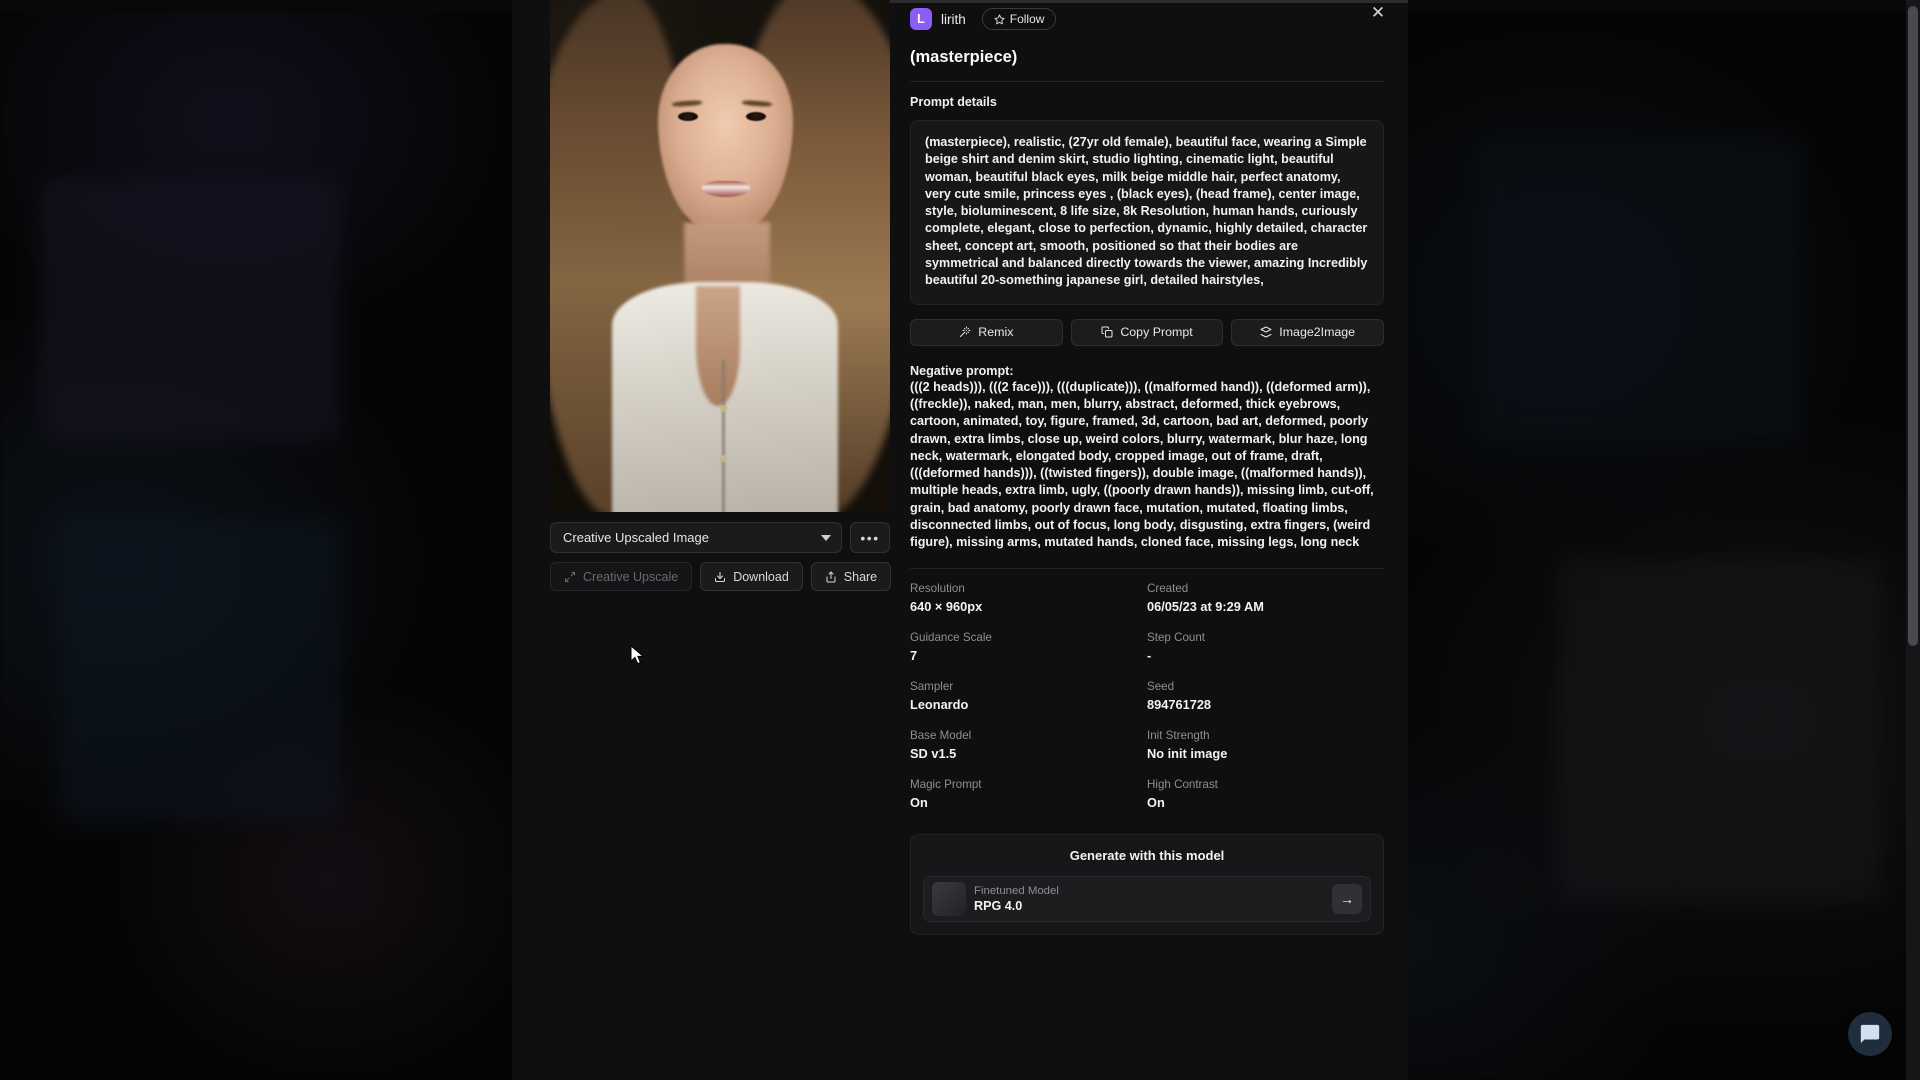  Describe the element at coordinates (998, 905) in the screenshot. I see `model-value: RPG 4.0` at that location.